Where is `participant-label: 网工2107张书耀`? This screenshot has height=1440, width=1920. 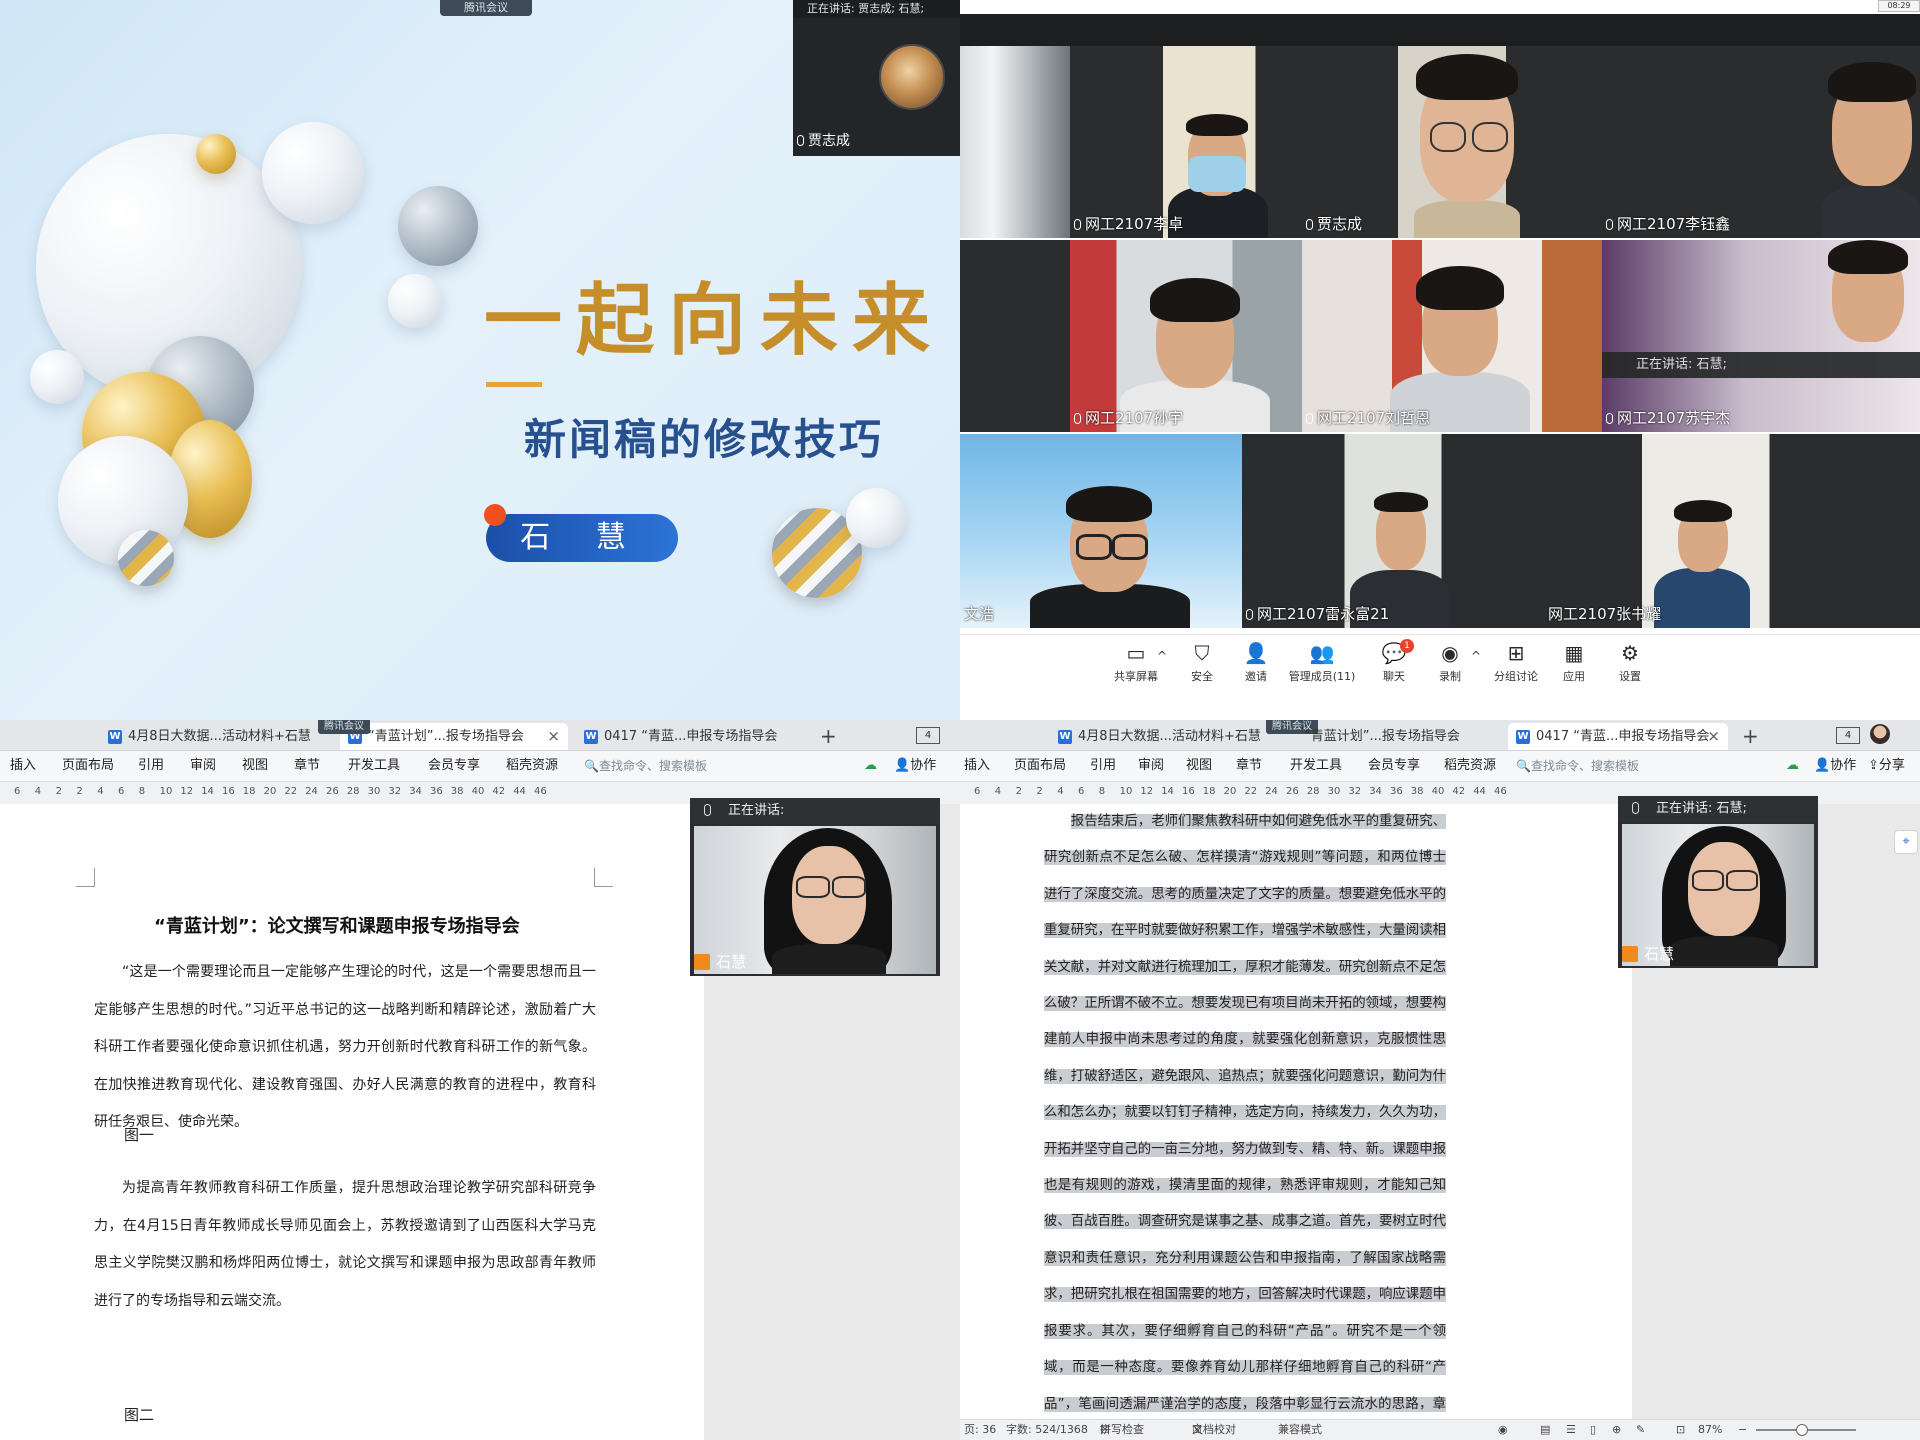 participant-label: 网工2107张书耀 is located at coordinates (1605, 614).